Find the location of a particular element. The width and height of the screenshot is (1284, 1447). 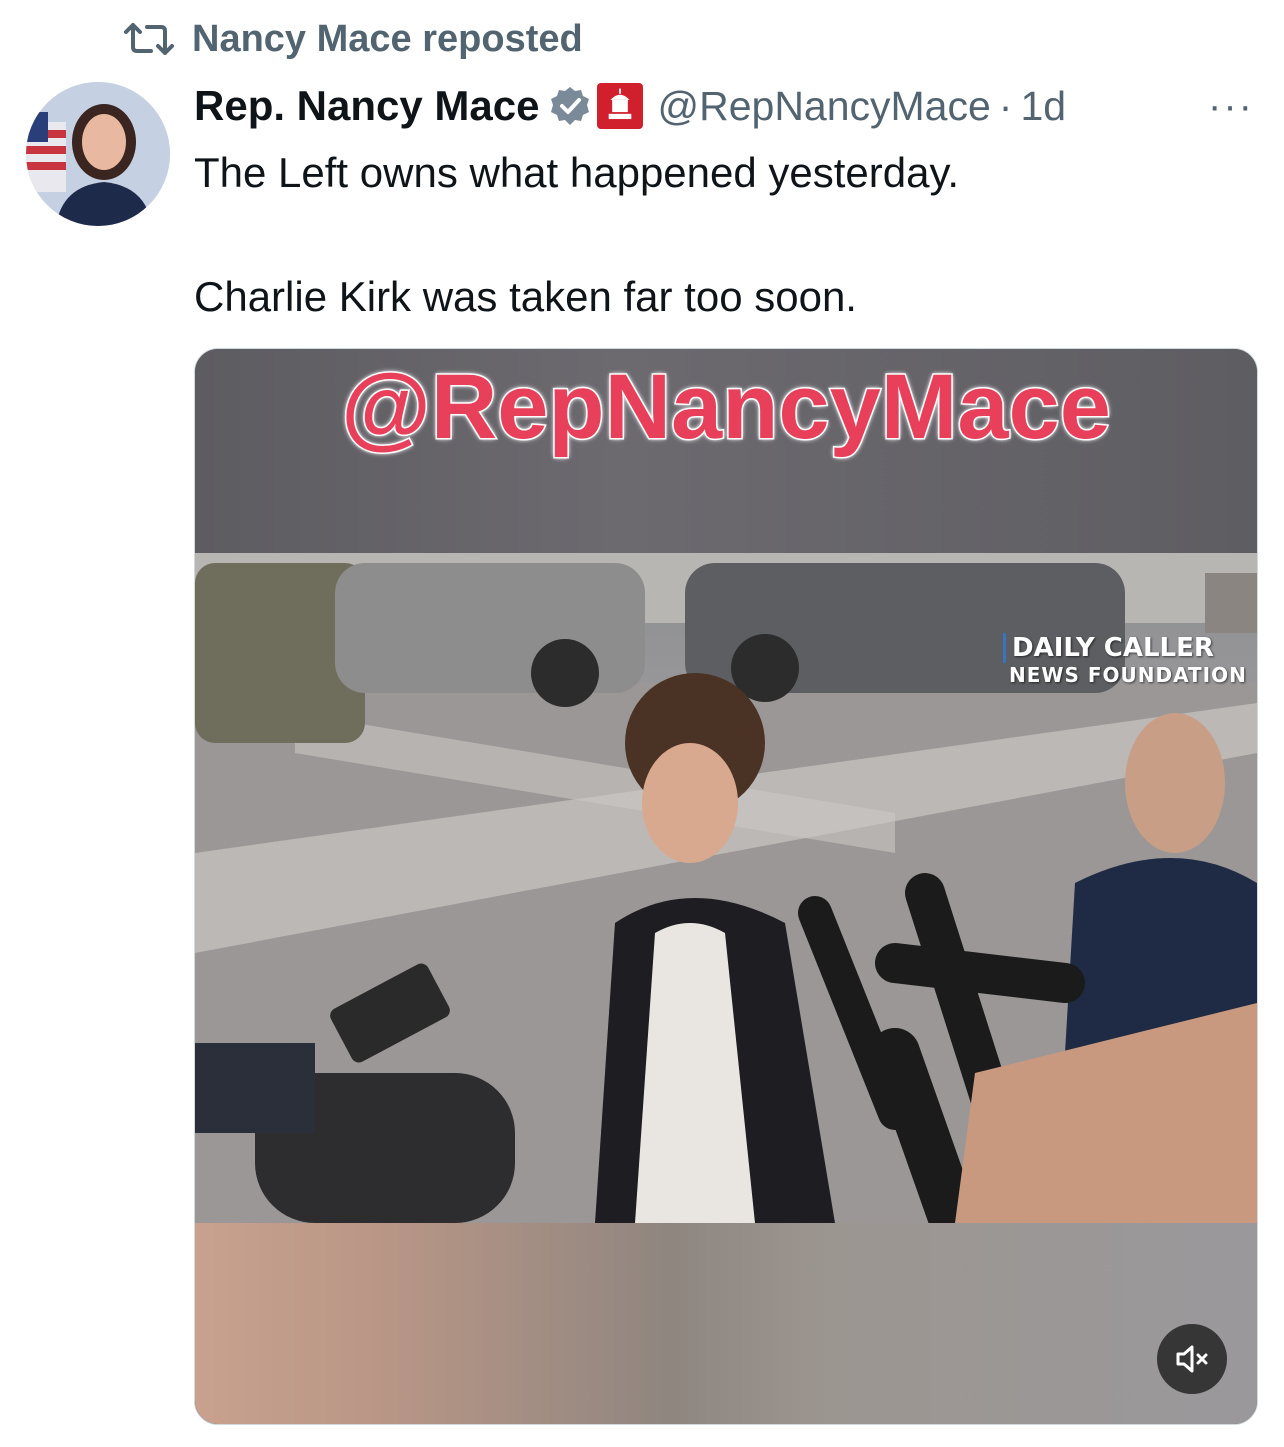

logo-line-1: DAILY CALLER is located at coordinates (1125, 648).